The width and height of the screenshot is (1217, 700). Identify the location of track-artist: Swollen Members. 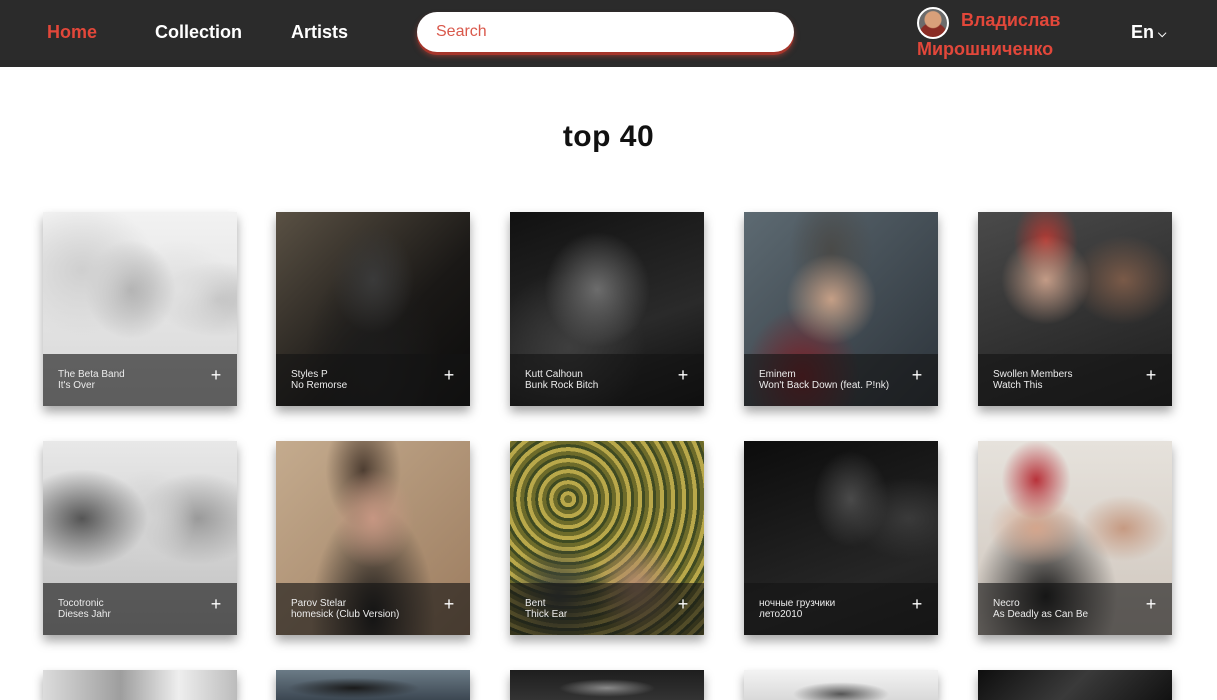
(1033, 374).